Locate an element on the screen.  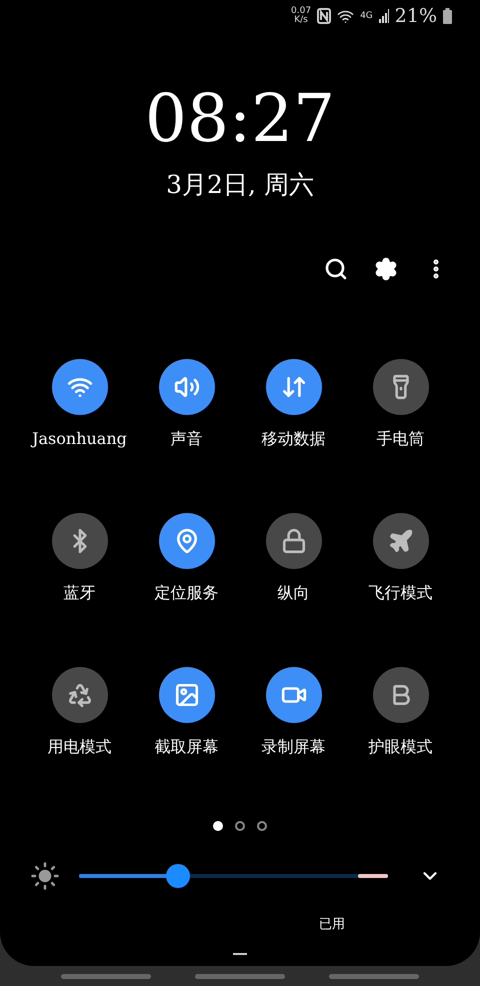
recycle-icon is located at coordinates (79, 695).